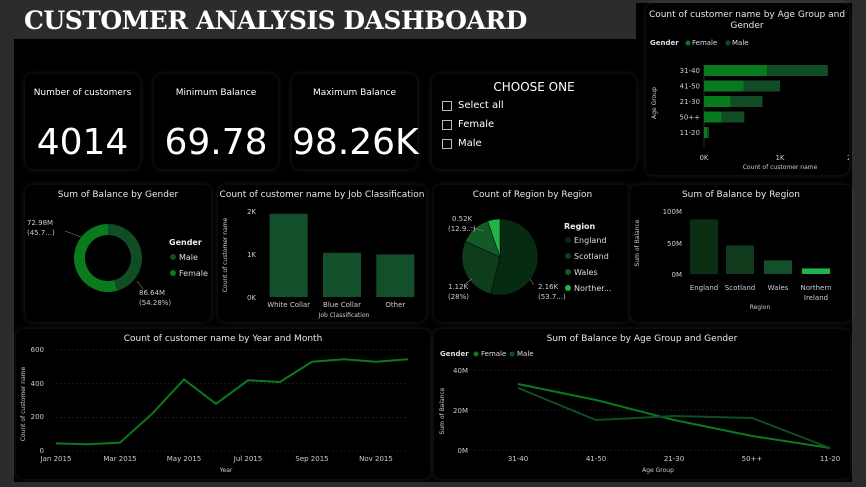 The image size is (866, 487). I want to click on x-tick-label: Other, so click(395, 305).